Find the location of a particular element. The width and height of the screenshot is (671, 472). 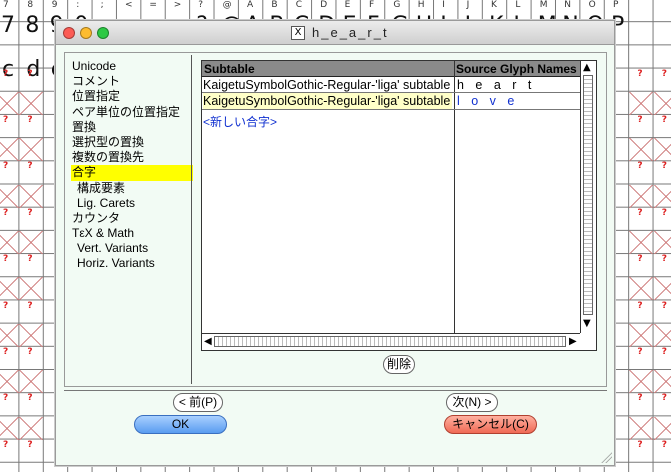

sidebar-item: Lig. Carets is located at coordinates (132, 203).